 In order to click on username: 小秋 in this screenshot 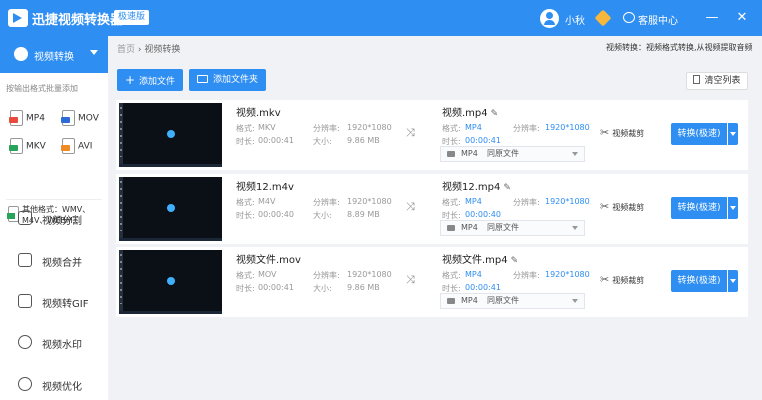, I will do `click(575, 19)`.